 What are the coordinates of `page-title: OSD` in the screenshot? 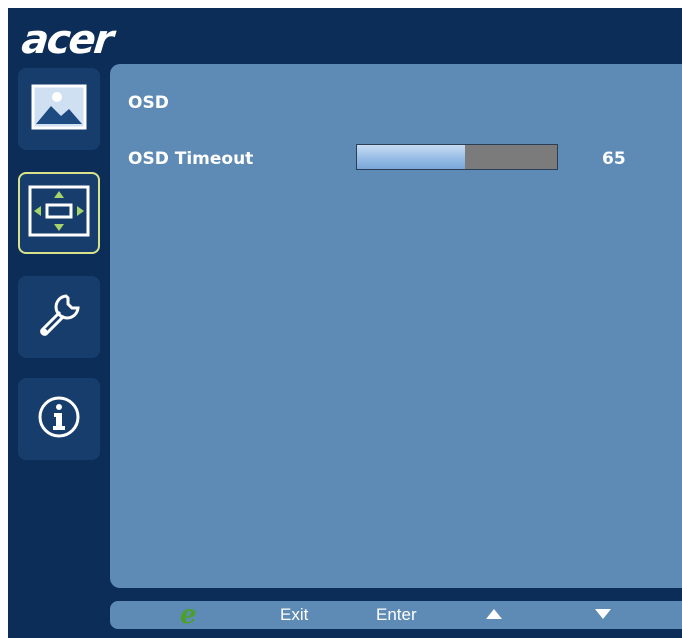 It's located at (148, 103).